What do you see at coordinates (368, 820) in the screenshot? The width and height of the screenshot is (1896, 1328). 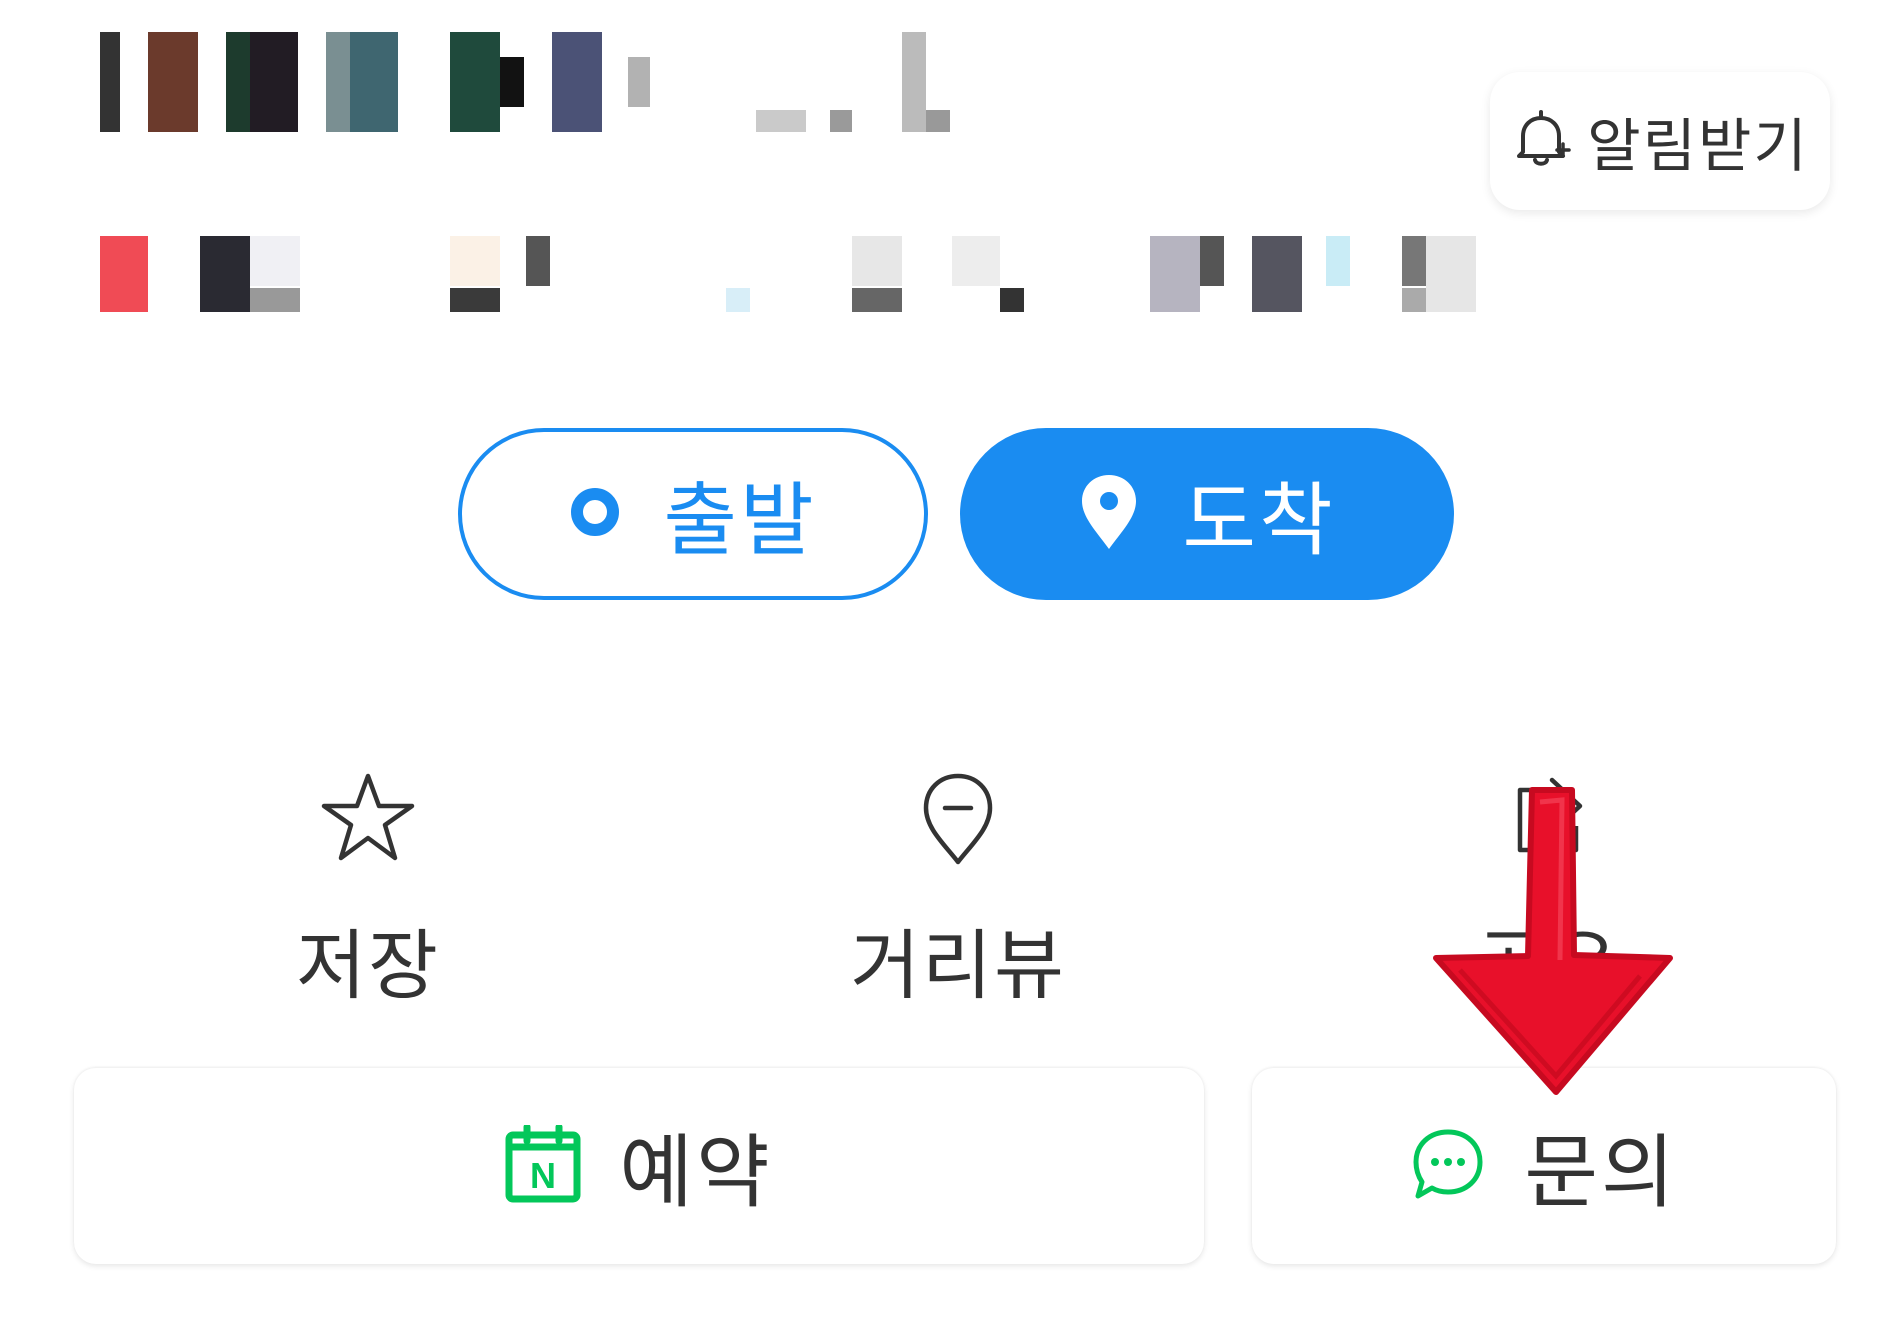 I see `star-icon` at bounding box center [368, 820].